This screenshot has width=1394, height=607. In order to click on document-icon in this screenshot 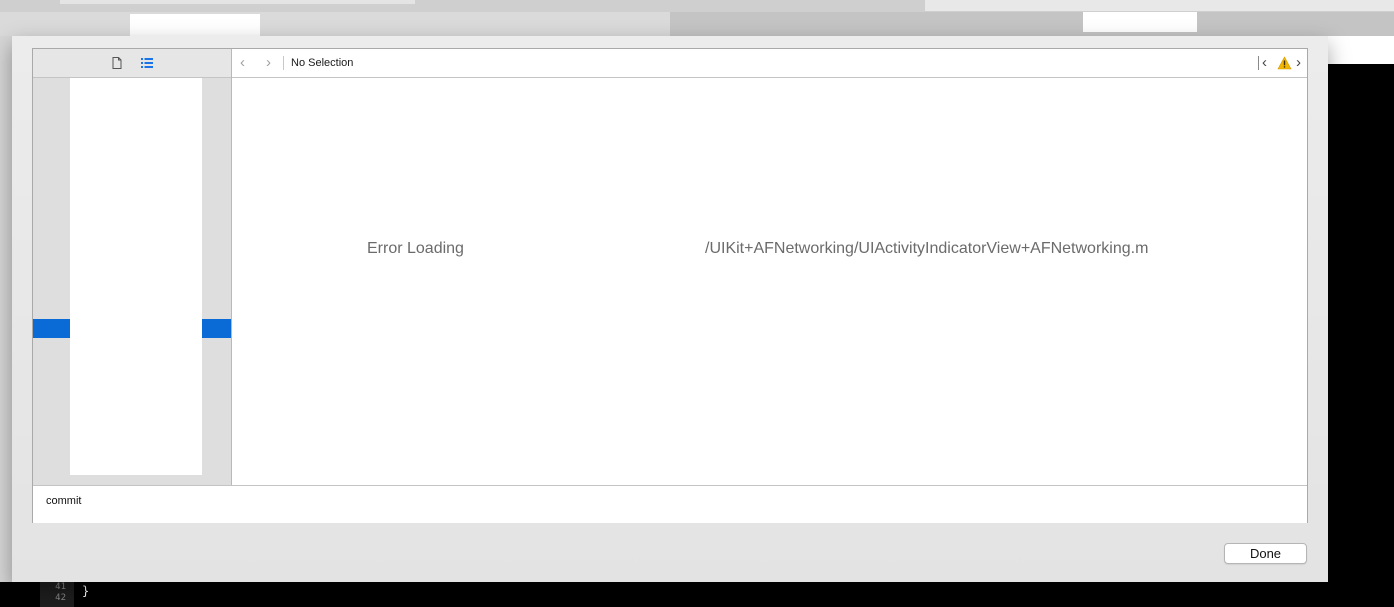, I will do `click(117, 63)`.